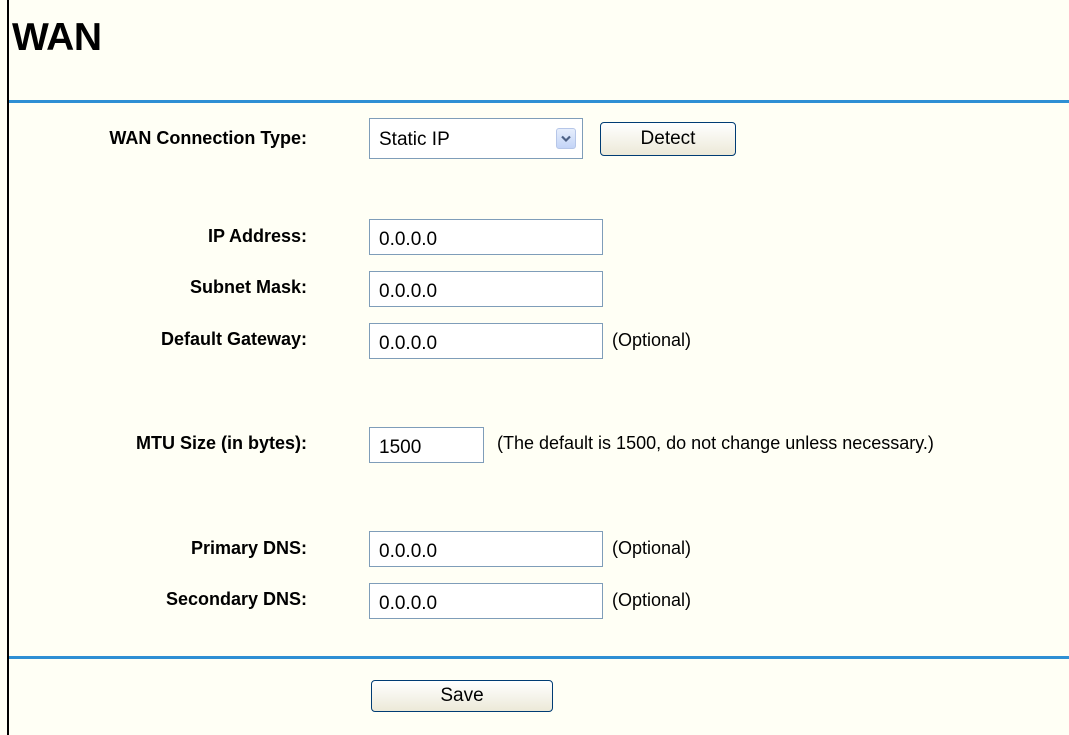 The height and width of the screenshot is (735, 1069). Describe the element at coordinates (476, 138) in the screenshot. I see `wan-connection-type-select: Static IP` at that location.